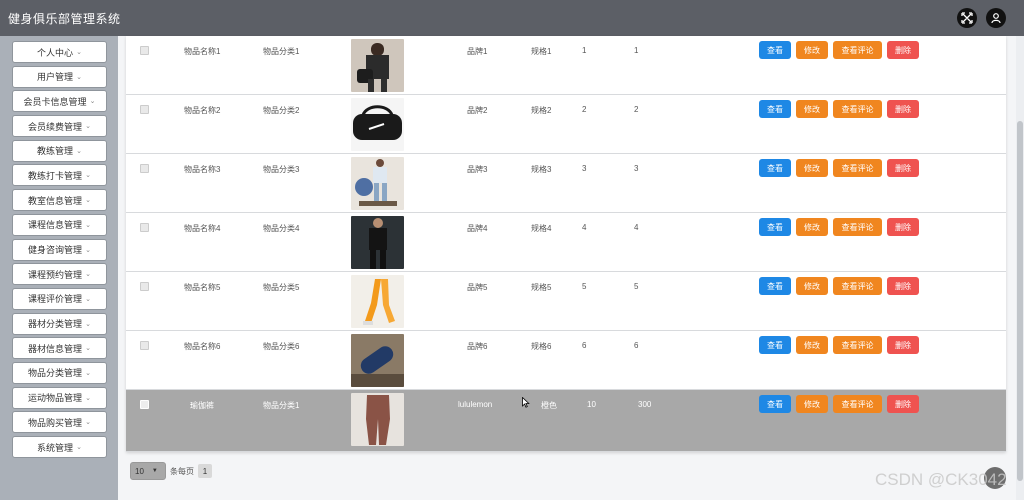 The width and height of the screenshot is (1024, 500). I want to click on sidebar-item-system: 系统管理 ⌄, so click(59, 447).